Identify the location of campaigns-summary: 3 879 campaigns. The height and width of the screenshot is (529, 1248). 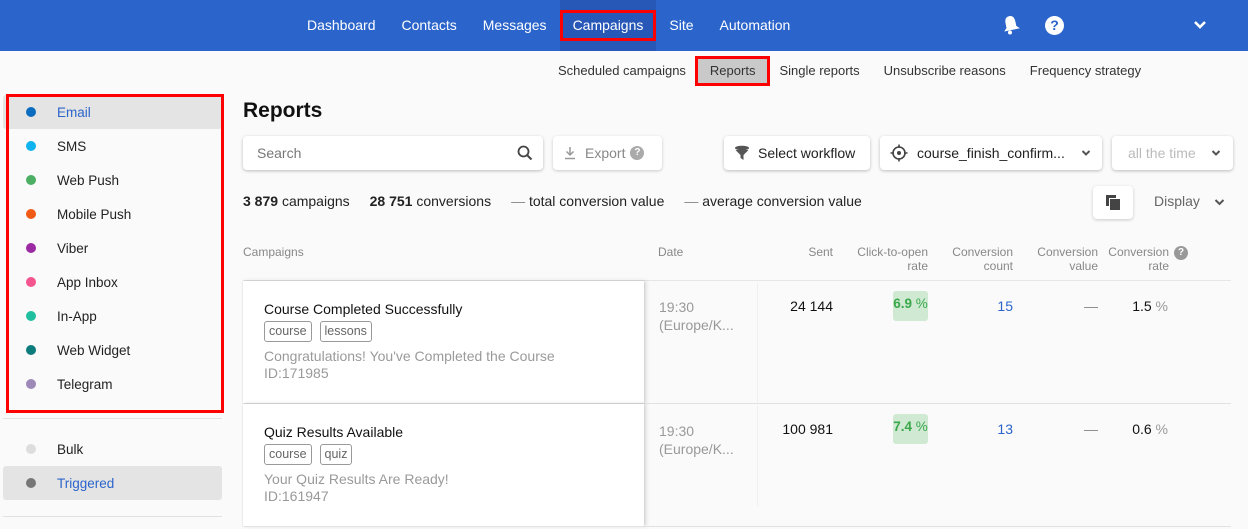
(296, 201).